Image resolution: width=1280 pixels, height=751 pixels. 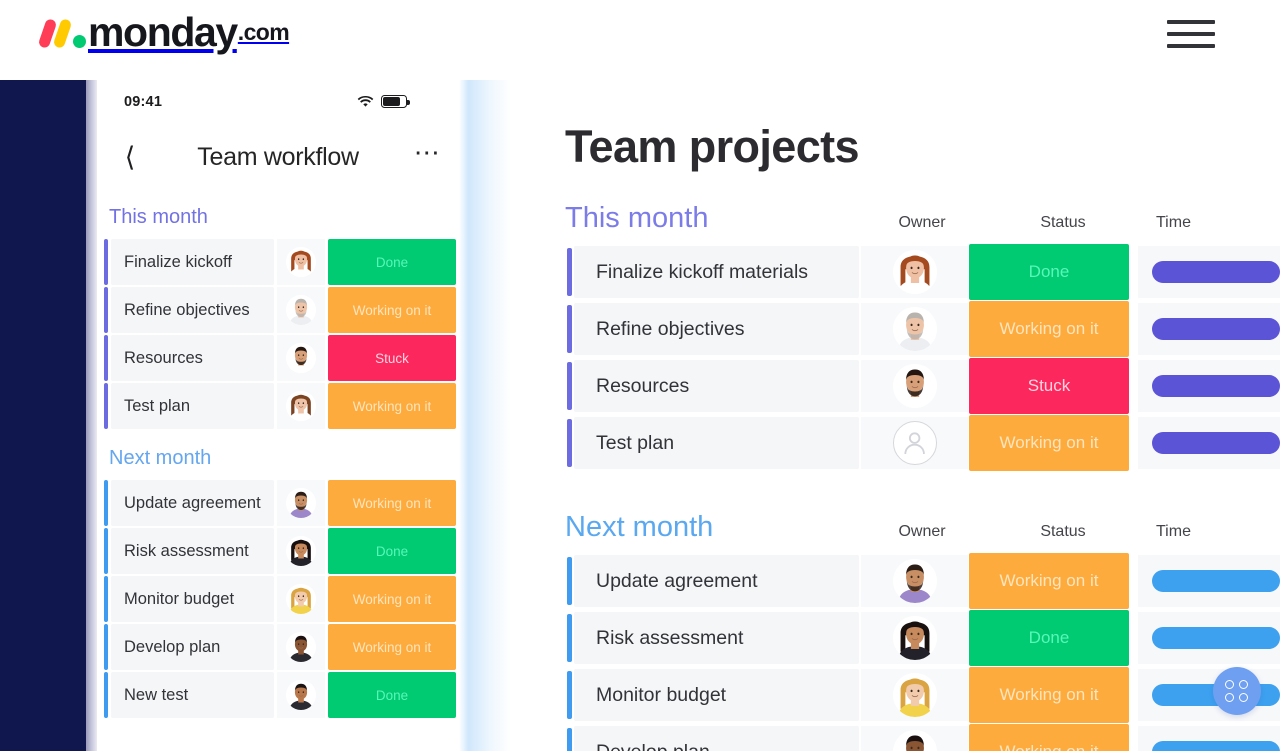 I want to click on phone-task-row: Refine objectives Working on it, so click(x=278, y=310).